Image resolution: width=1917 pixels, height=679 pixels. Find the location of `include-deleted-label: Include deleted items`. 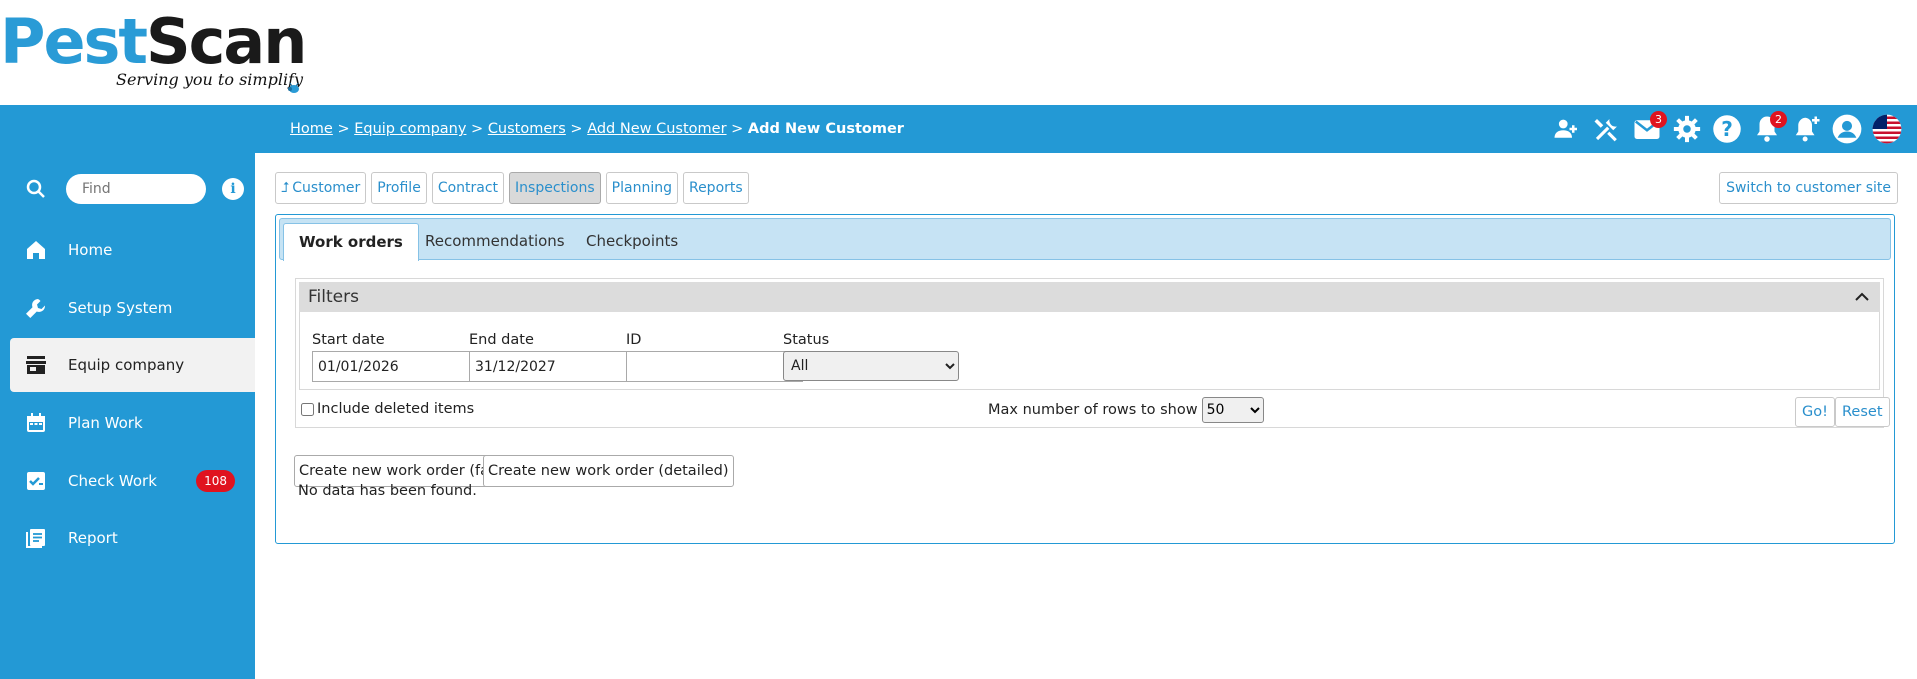

include-deleted-label: Include deleted items is located at coordinates (396, 409).